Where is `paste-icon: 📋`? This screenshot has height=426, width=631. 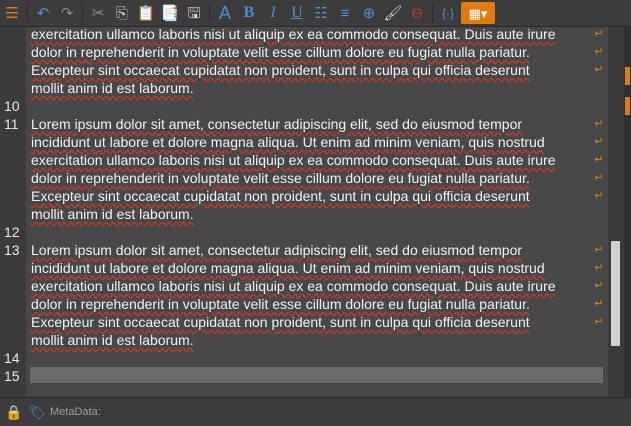
paste-icon: 📋 is located at coordinates (146, 13).